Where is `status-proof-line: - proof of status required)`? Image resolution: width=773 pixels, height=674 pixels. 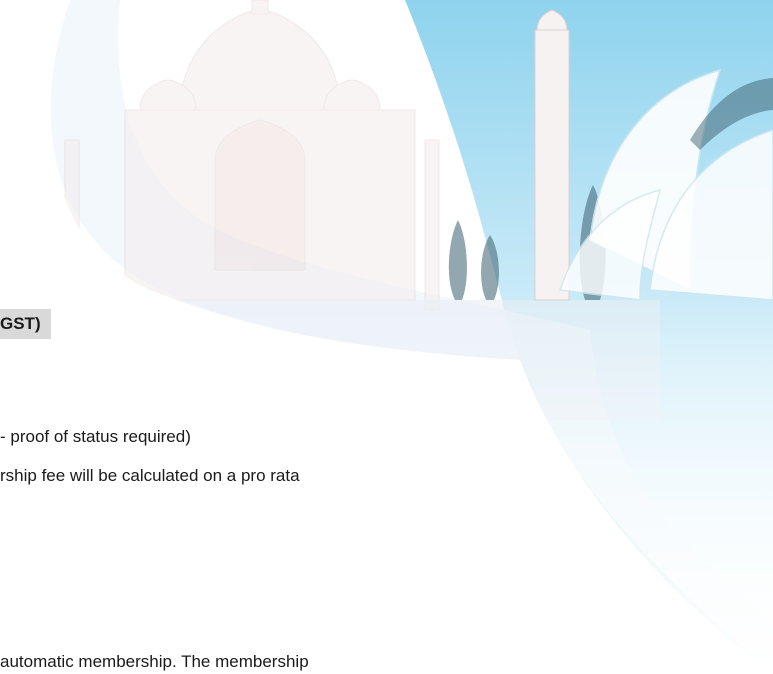 status-proof-line: - proof of status required) is located at coordinates (95, 436).